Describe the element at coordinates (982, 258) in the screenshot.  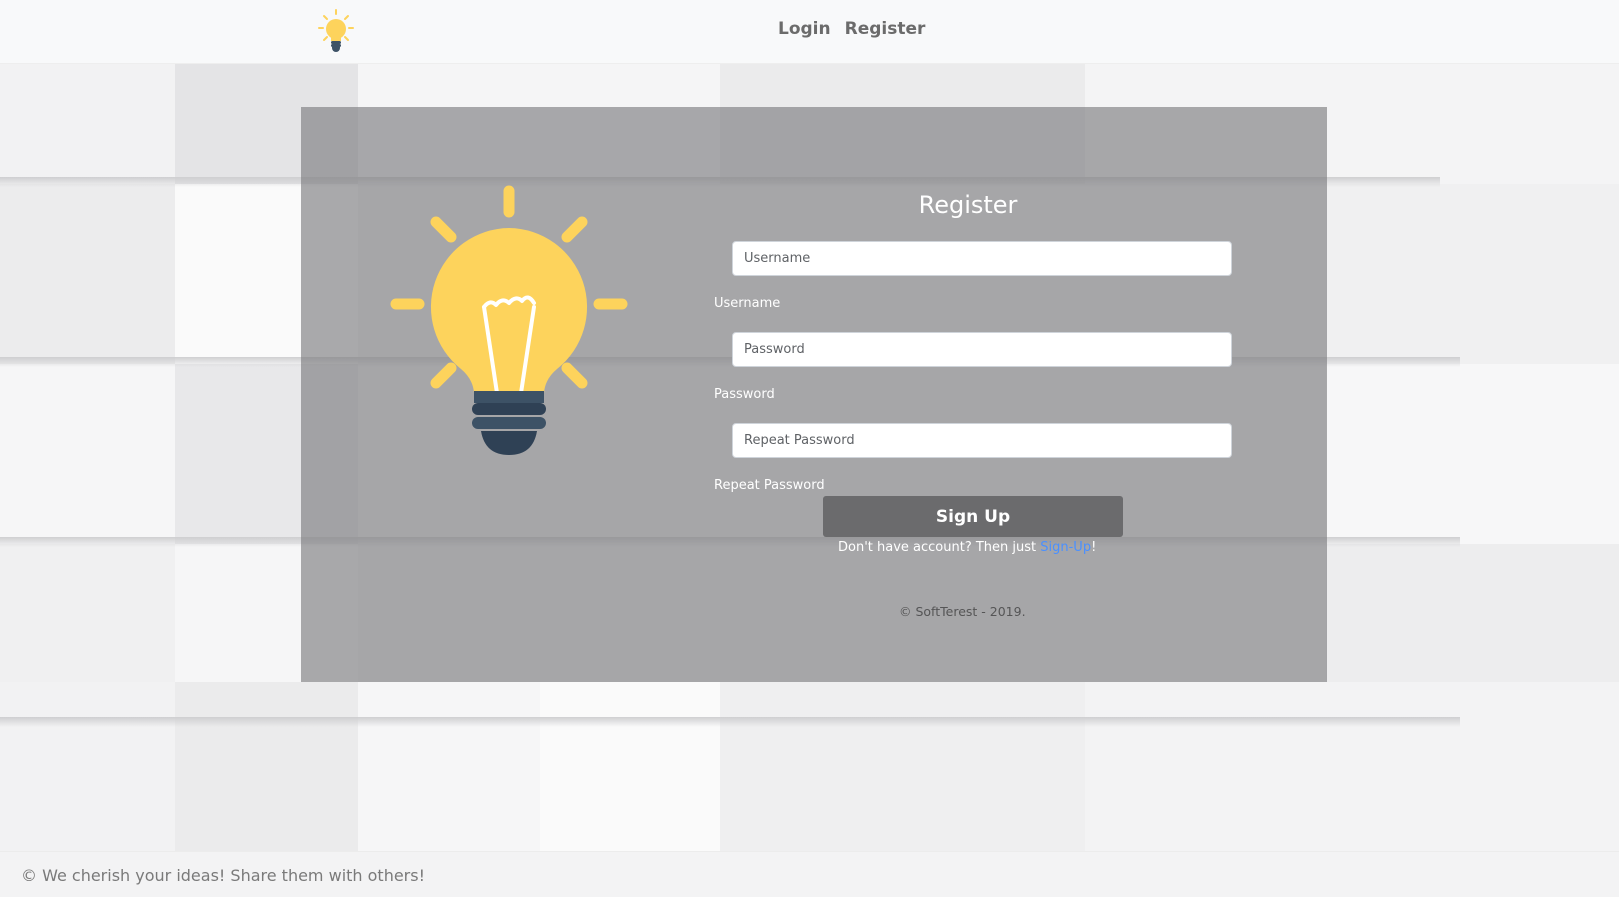
I see `username-input` at that location.